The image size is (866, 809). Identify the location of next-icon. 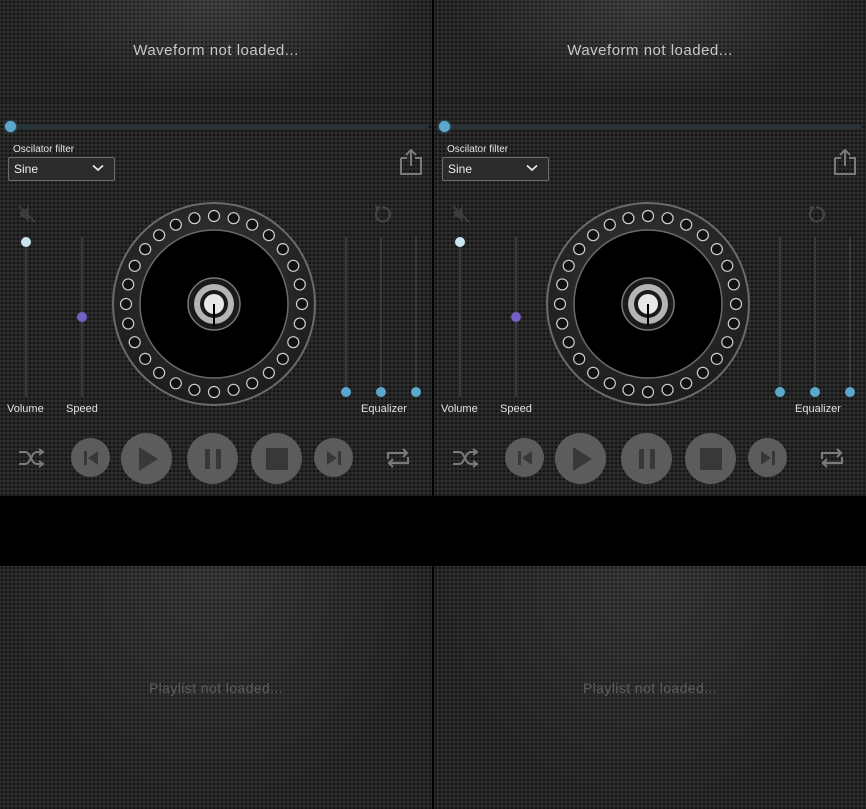
(333, 457).